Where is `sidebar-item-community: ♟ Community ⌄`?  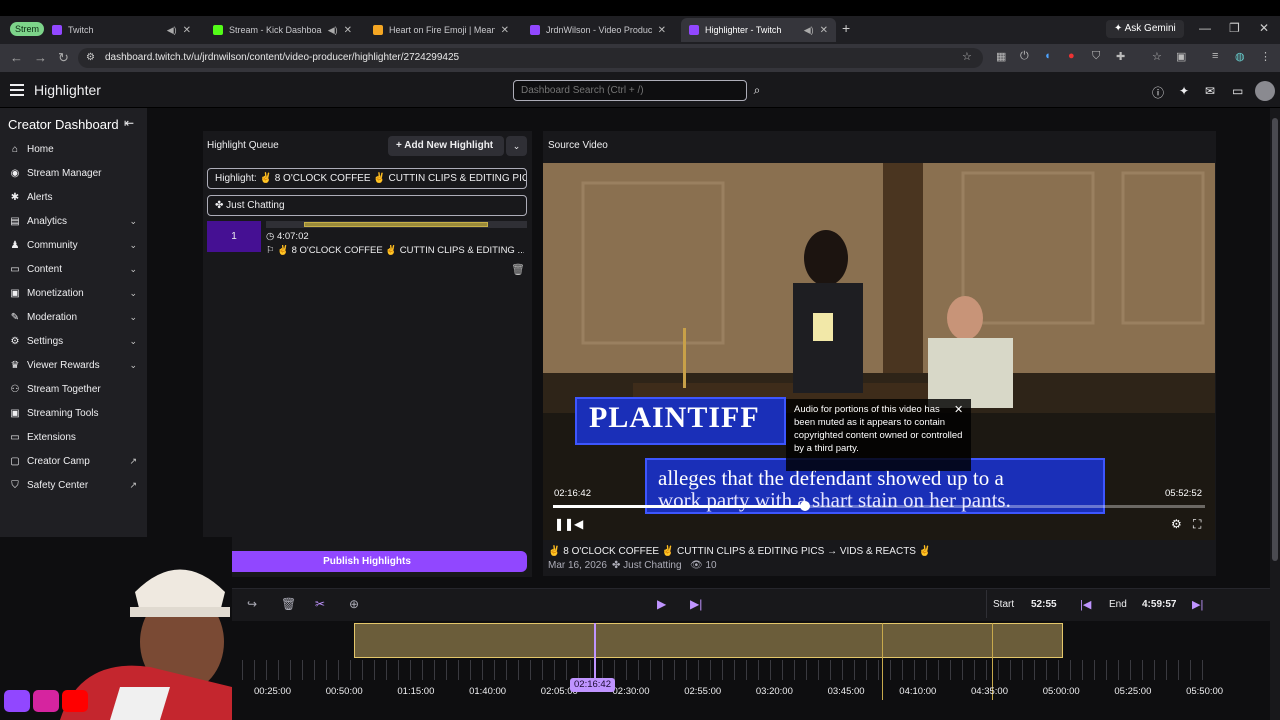
sidebar-item-community: ♟ Community ⌄ is located at coordinates (73, 245).